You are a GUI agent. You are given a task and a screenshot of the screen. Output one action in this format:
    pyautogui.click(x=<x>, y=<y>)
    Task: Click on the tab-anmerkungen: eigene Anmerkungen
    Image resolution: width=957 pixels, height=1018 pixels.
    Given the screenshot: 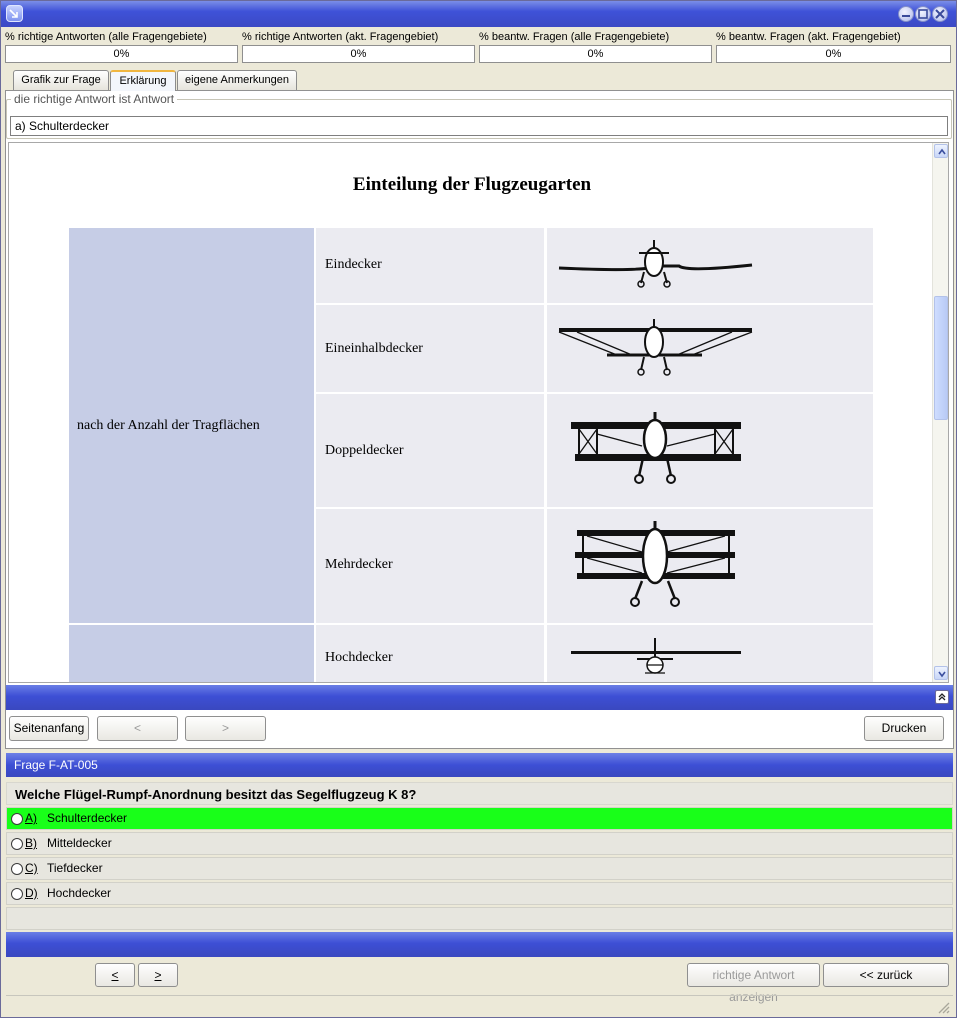 What is the action you would take?
    pyautogui.click(x=237, y=80)
    